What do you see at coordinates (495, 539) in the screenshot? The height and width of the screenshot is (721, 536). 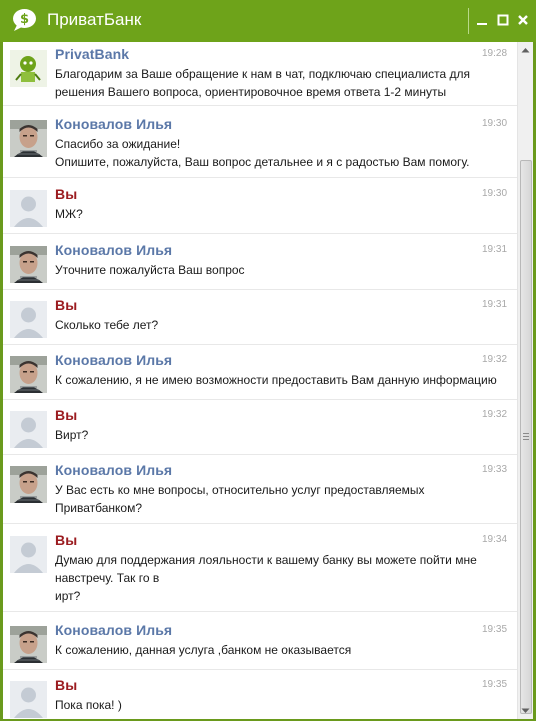 I see `message-time: 19:34` at bounding box center [495, 539].